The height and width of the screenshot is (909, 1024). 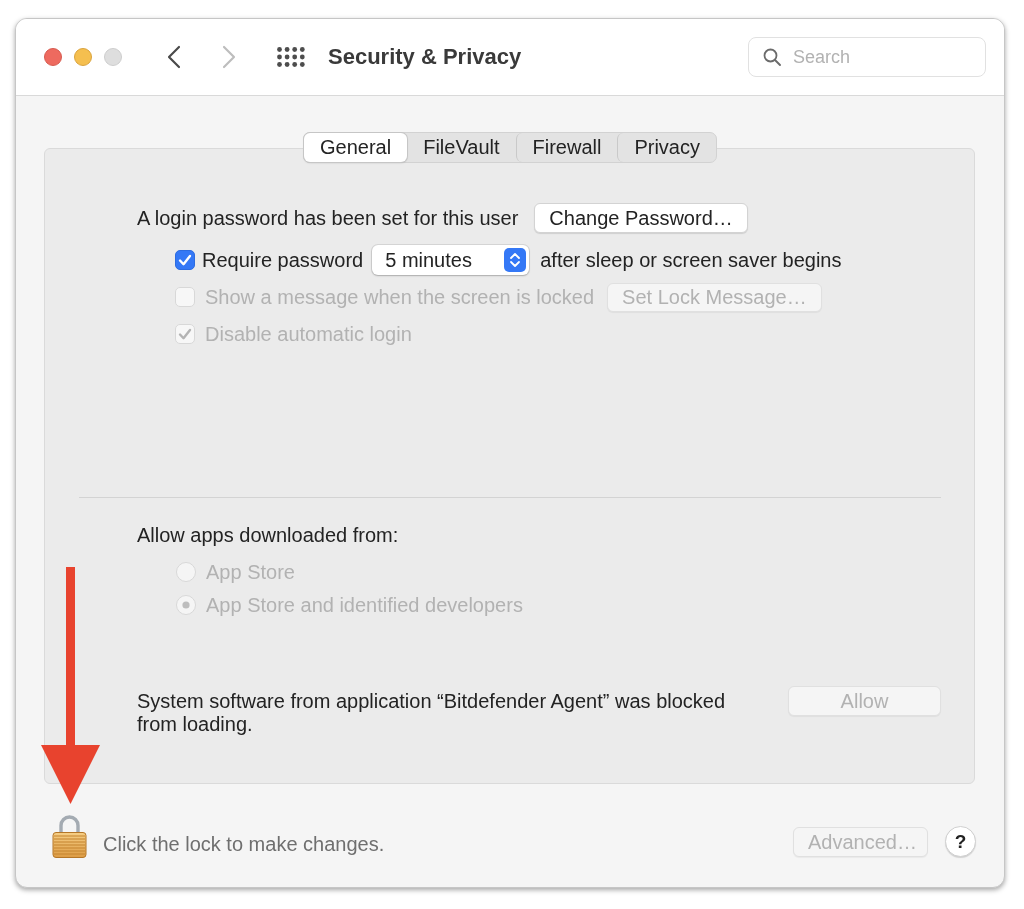 What do you see at coordinates (185, 260) in the screenshot?
I see `checkbox` at bounding box center [185, 260].